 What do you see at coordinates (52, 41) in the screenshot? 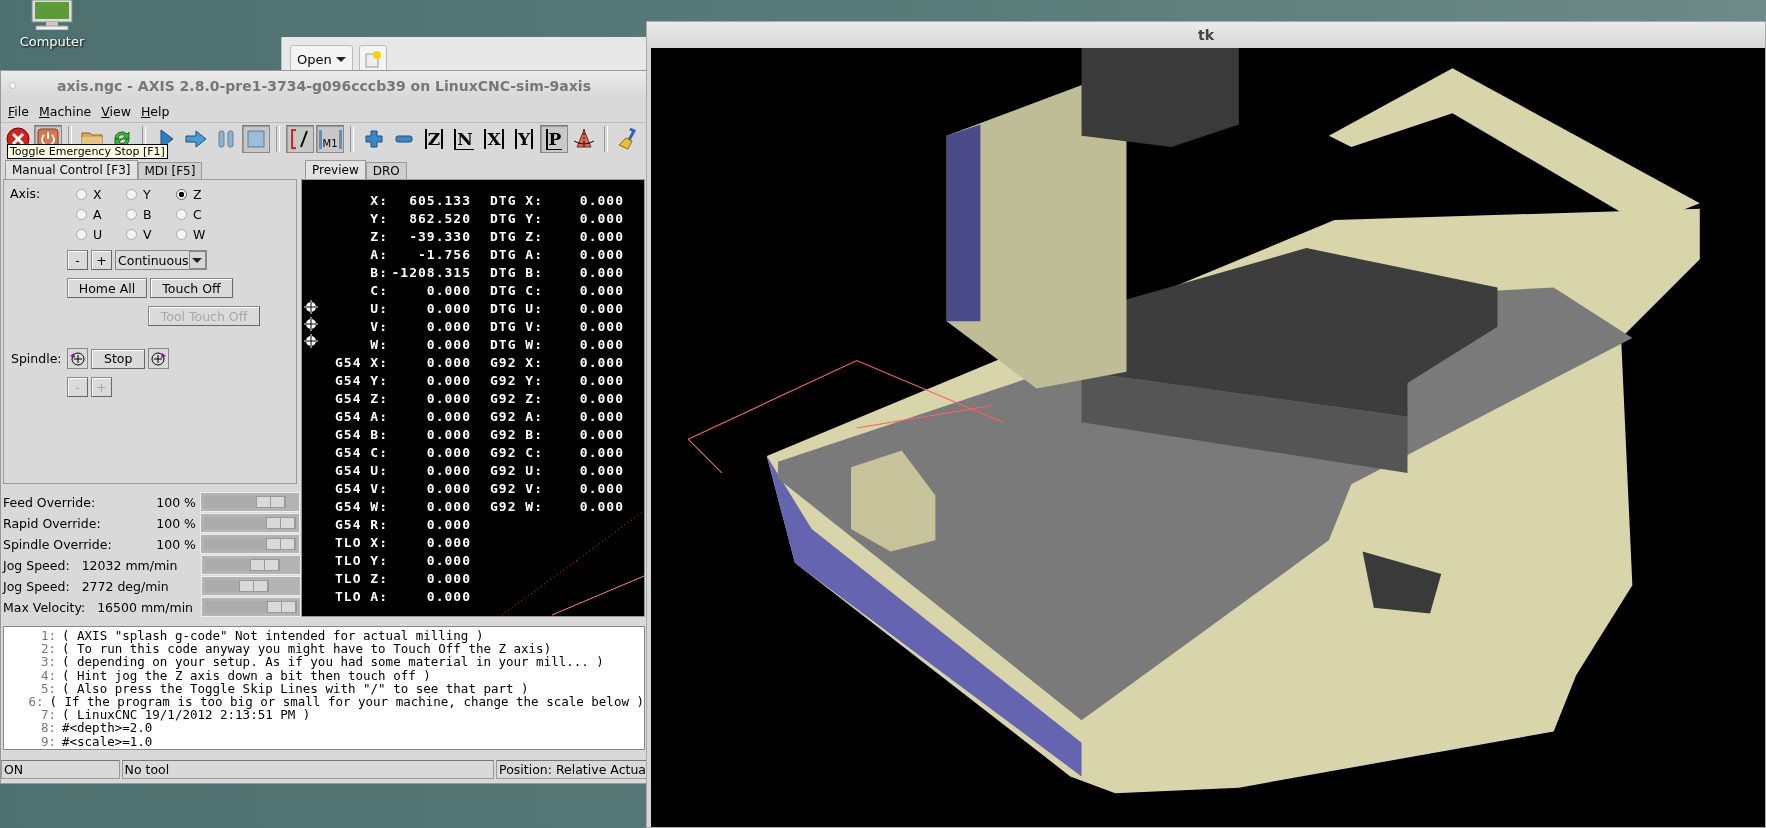
I see `desktop-icon-label: Computer` at bounding box center [52, 41].